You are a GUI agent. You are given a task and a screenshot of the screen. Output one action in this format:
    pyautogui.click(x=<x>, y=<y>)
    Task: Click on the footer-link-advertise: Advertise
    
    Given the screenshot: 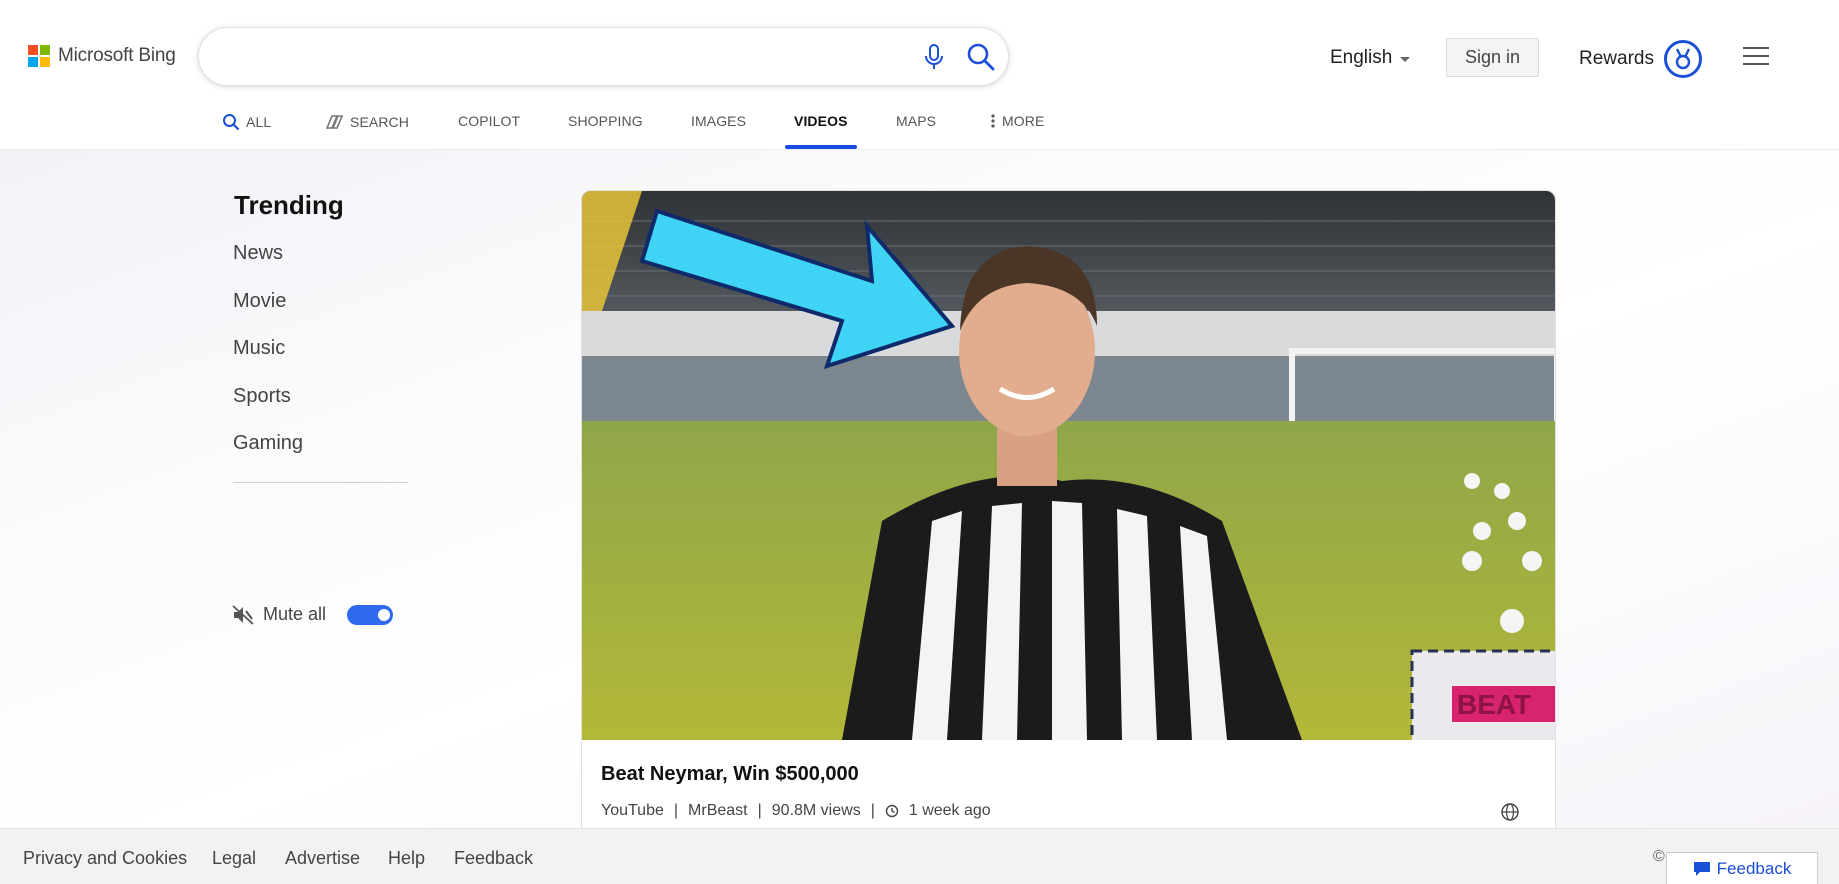 What is the action you would take?
    pyautogui.click(x=322, y=858)
    